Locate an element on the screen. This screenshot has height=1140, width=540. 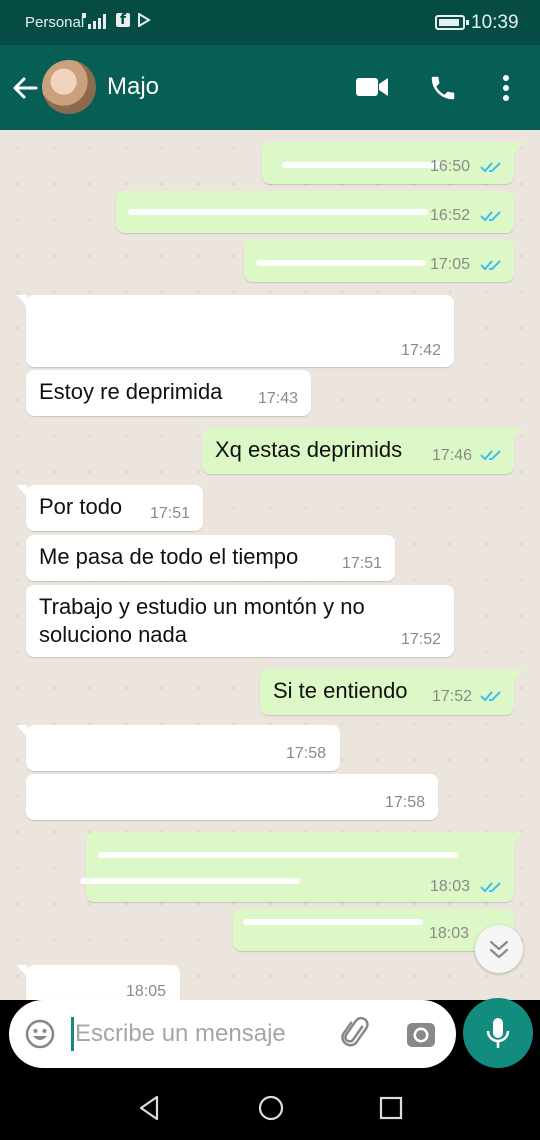
message-input is located at coordinates (200, 1034).